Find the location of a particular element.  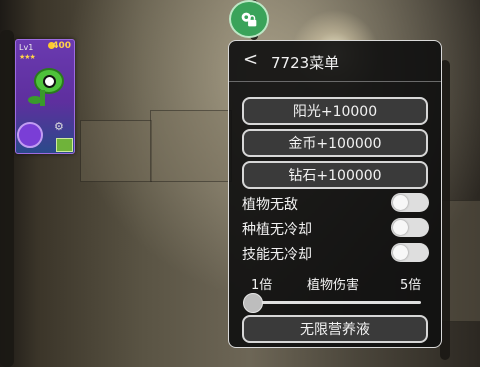

menu-toggle-button is located at coordinates (249, 19).